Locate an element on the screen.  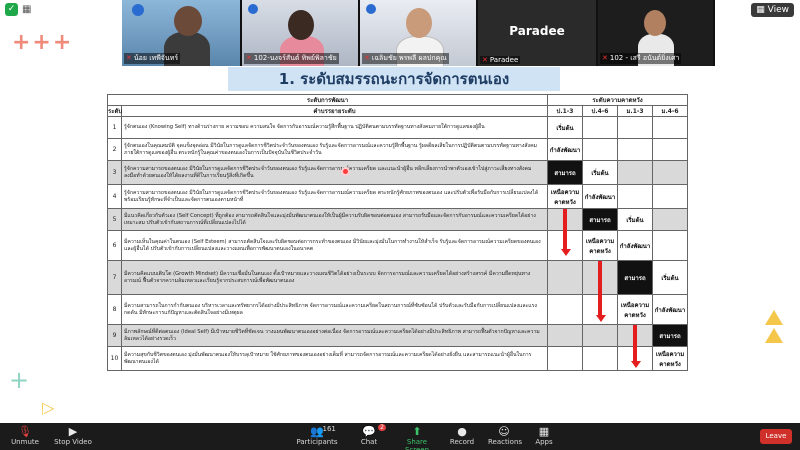
header-expected-level: ระดับความคาดหวัง is located at coordinates (618, 100).